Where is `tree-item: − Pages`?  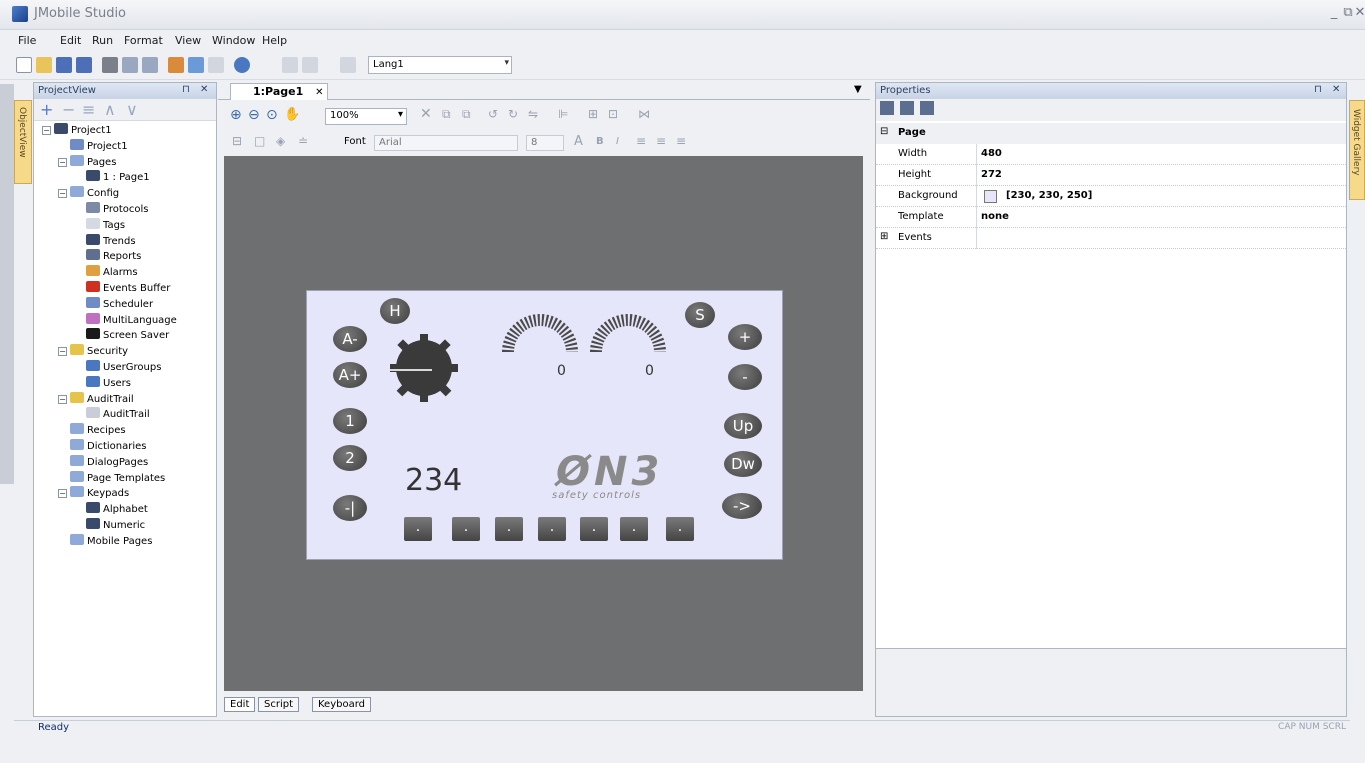
tree-item: − Pages is located at coordinates (87, 162).